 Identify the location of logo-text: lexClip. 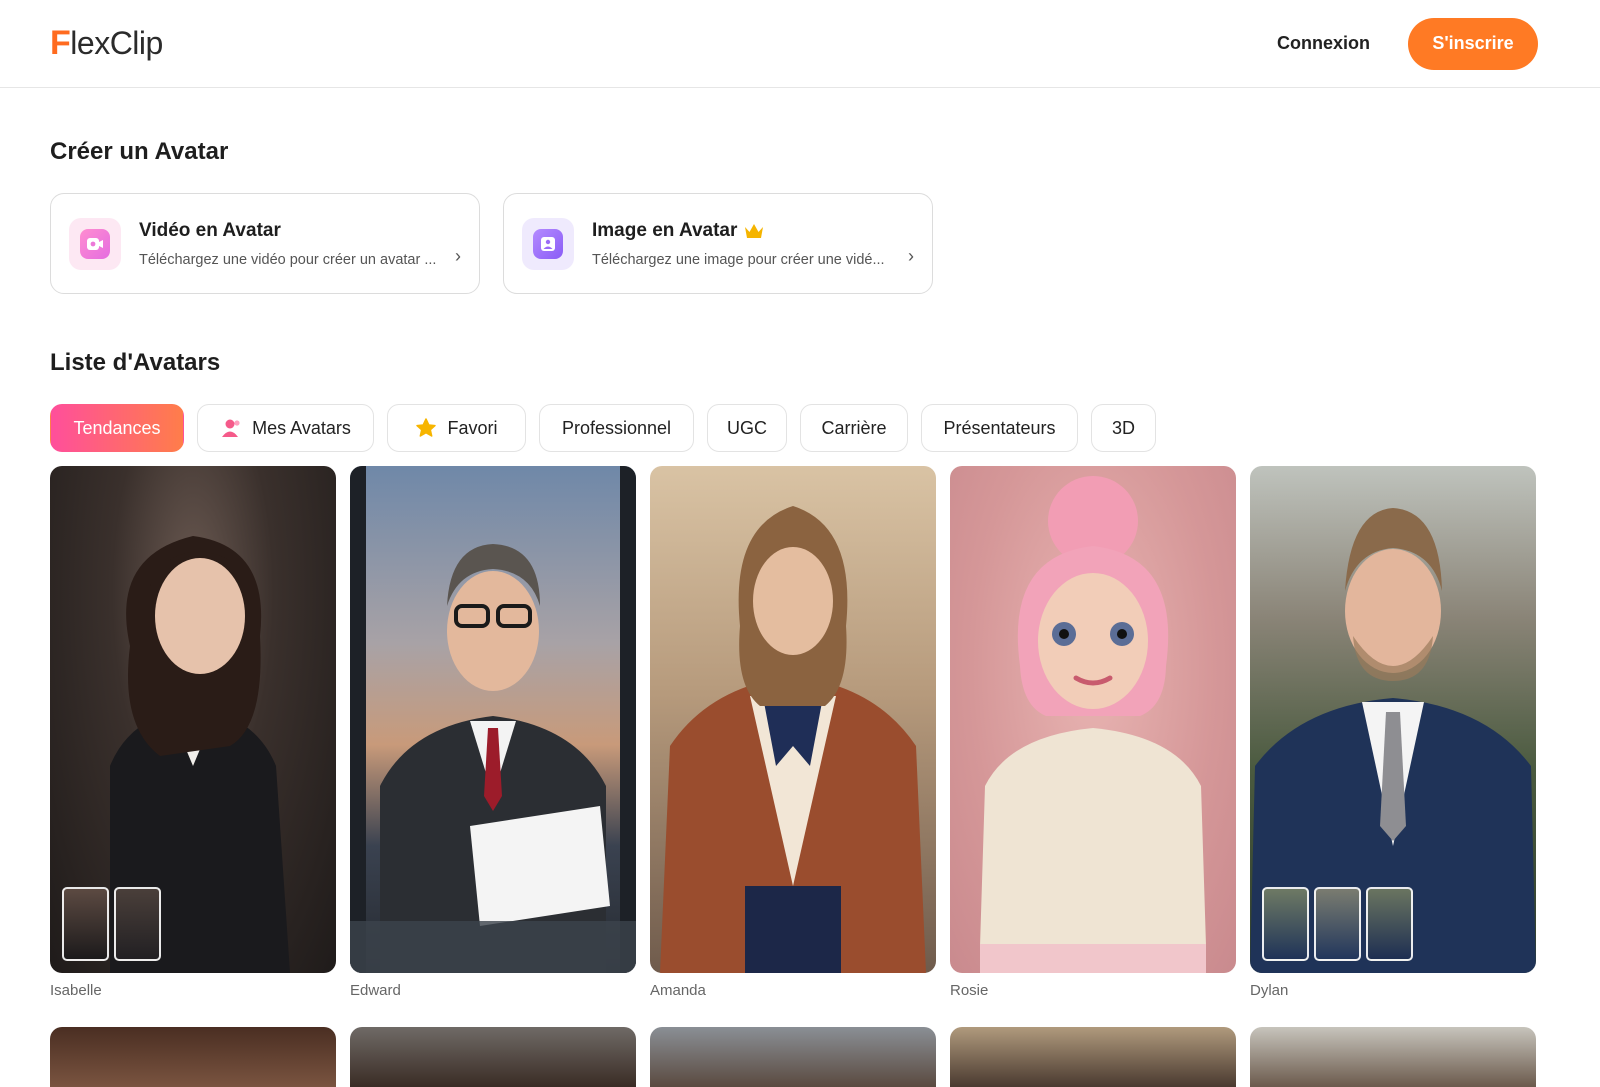
(116, 43).